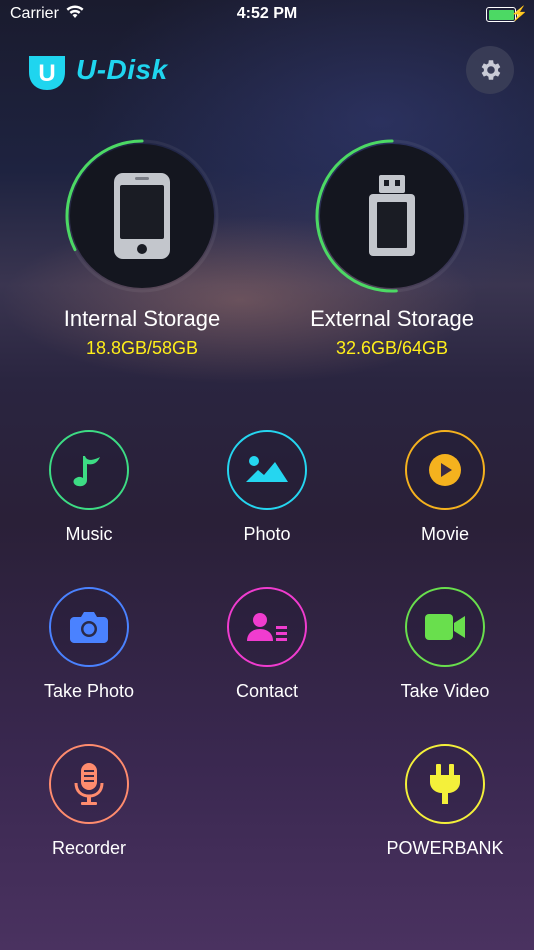 The width and height of the screenshot is (534, 950). I want to click on phone-icon, so click(142, 216).